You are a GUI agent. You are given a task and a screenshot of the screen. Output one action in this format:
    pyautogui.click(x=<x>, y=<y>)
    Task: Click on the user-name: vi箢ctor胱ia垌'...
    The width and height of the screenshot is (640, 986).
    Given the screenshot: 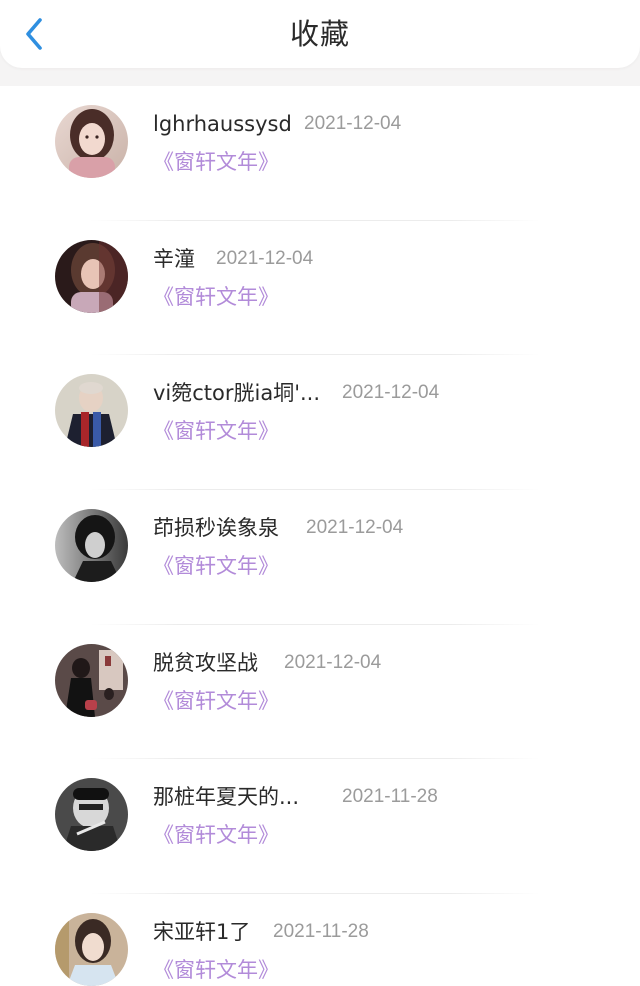 What is the action you would take?
    pyautogui.click(x=237, y=393)
    